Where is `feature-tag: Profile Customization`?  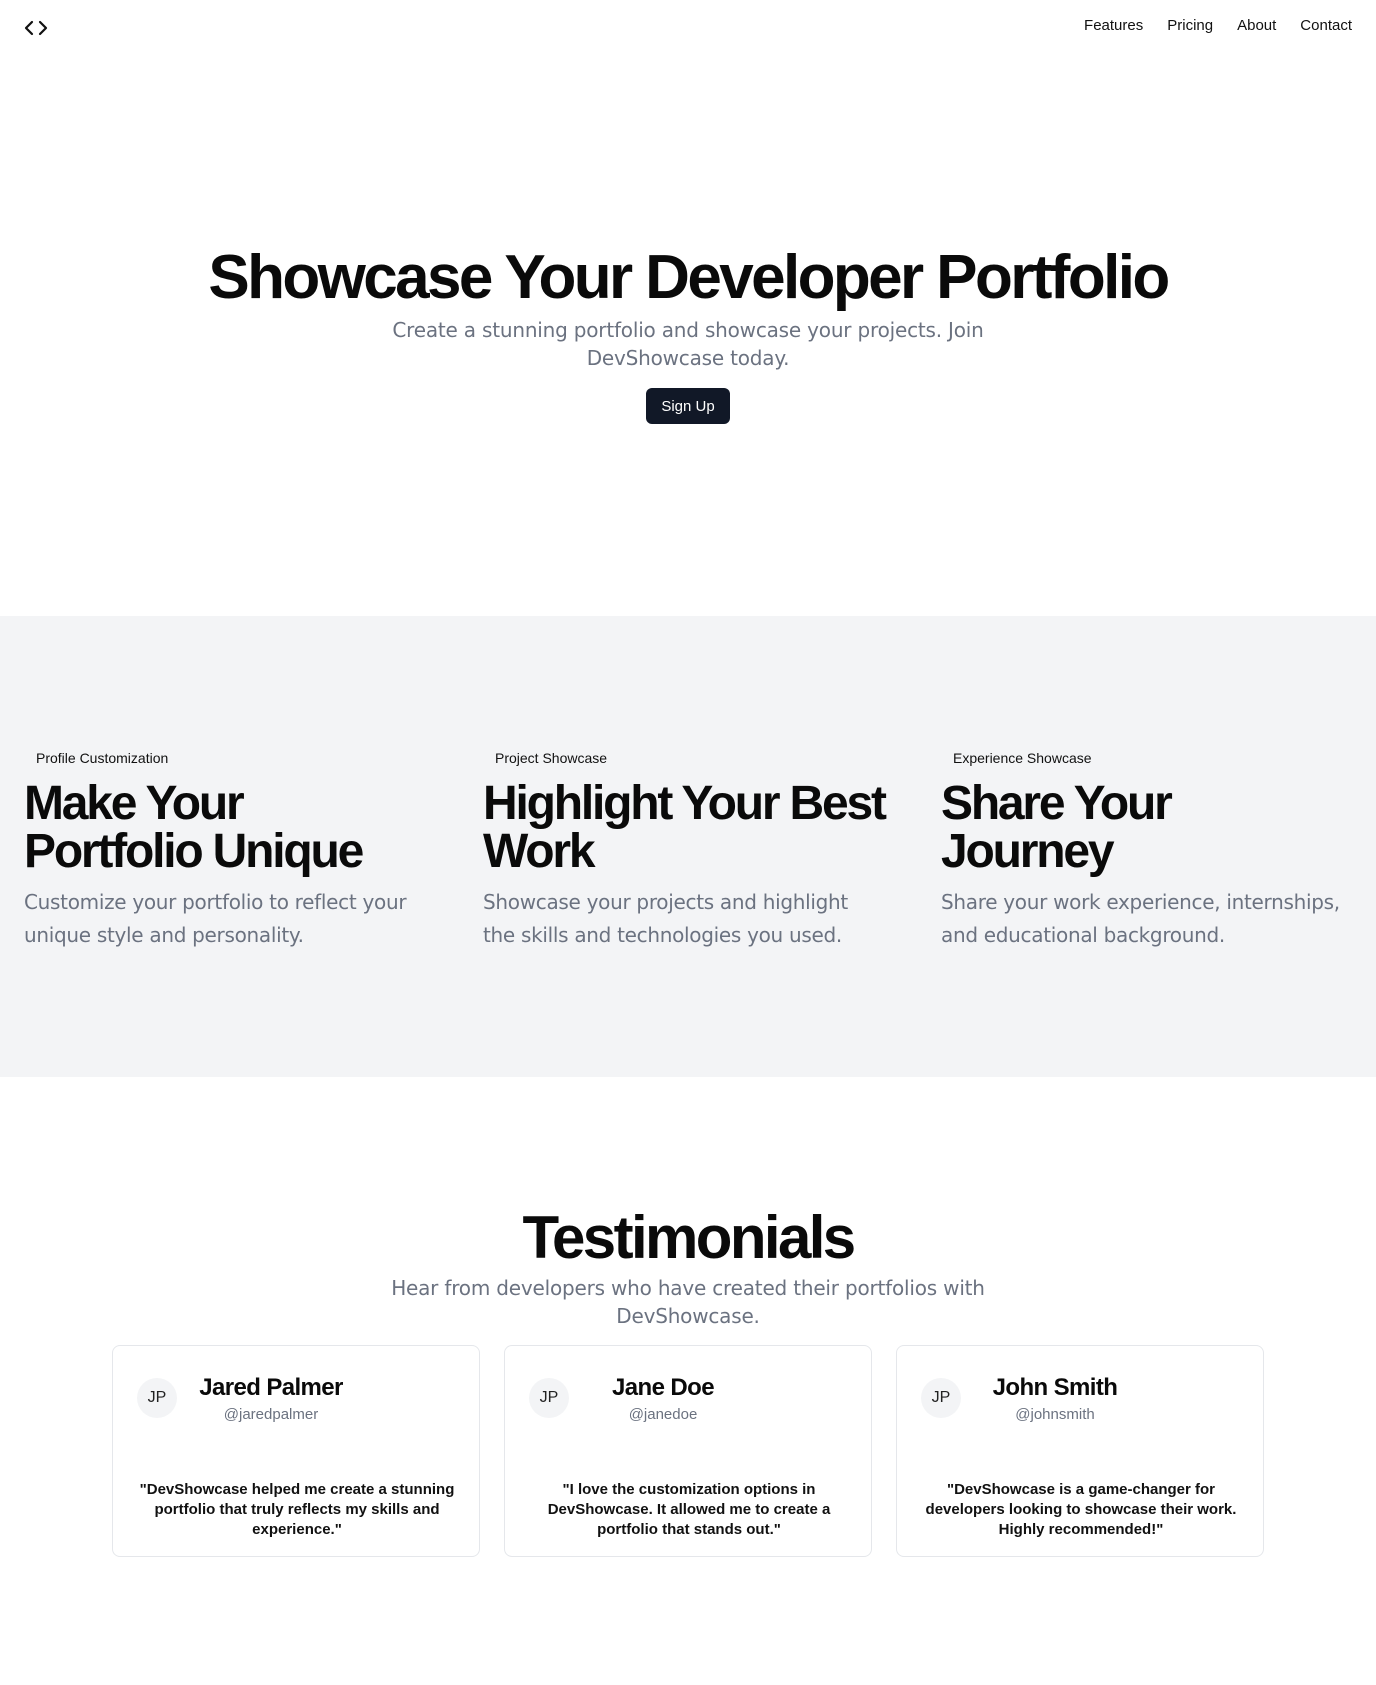 feature-tag: Profile Customization is located at coordinates (102, 758).